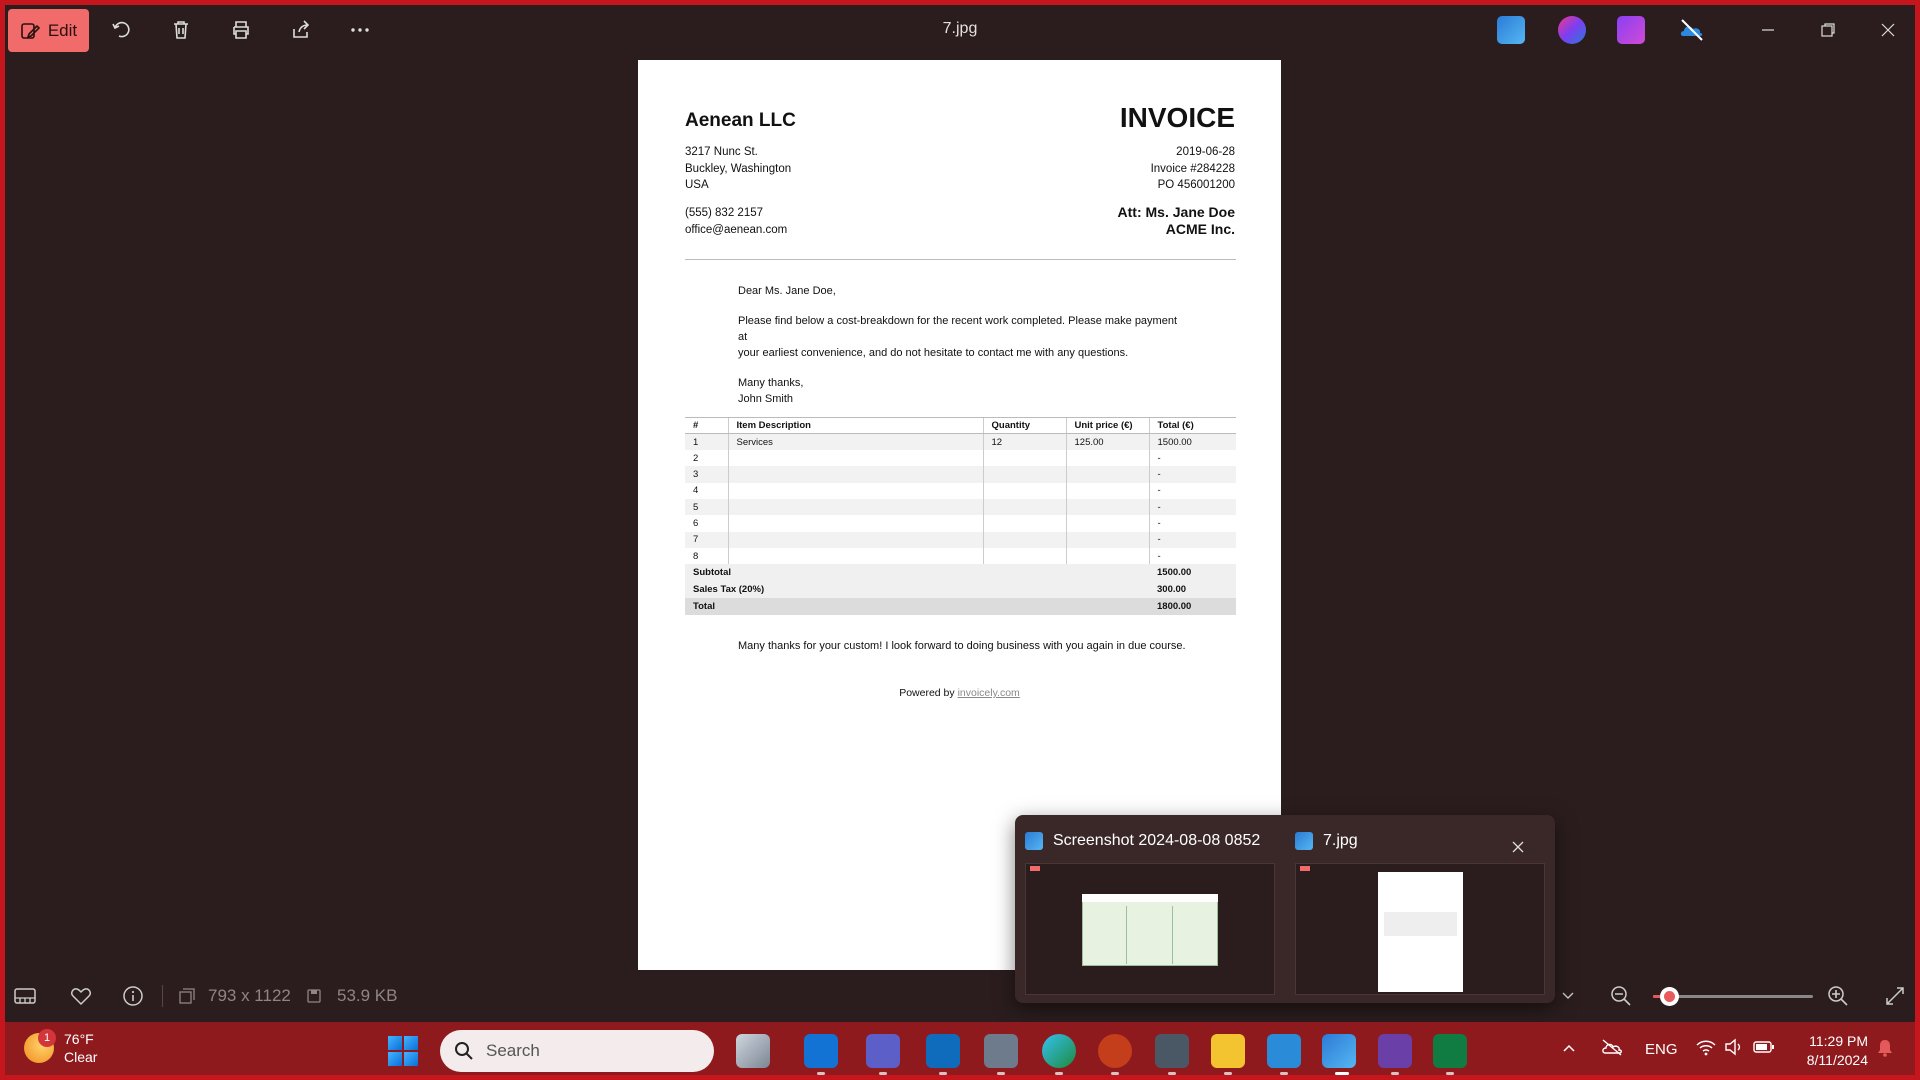 Image resolution: width=1920 pixels, height=1080 pixels. Describe the element at coordinates (1734, 1049) in the screenshot. I see `volume-icon` at that location.